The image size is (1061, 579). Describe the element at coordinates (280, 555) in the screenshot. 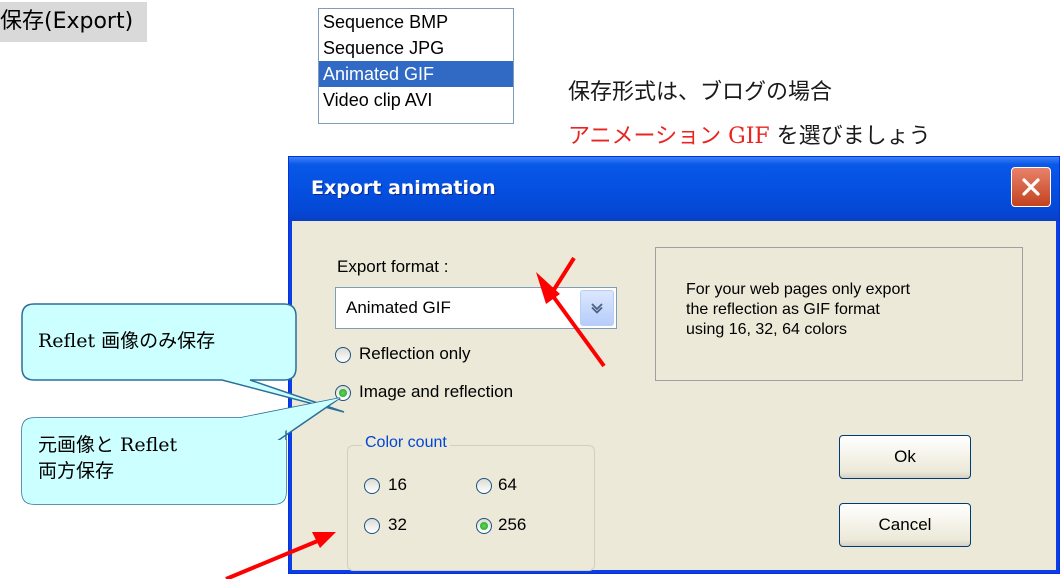

I see `arrow-to-color-count` at that location.